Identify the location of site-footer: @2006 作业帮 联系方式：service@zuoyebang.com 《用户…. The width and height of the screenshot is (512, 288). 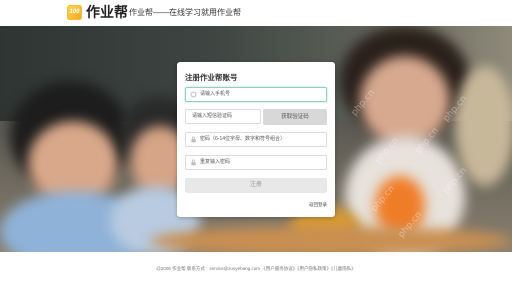
(256, 270).